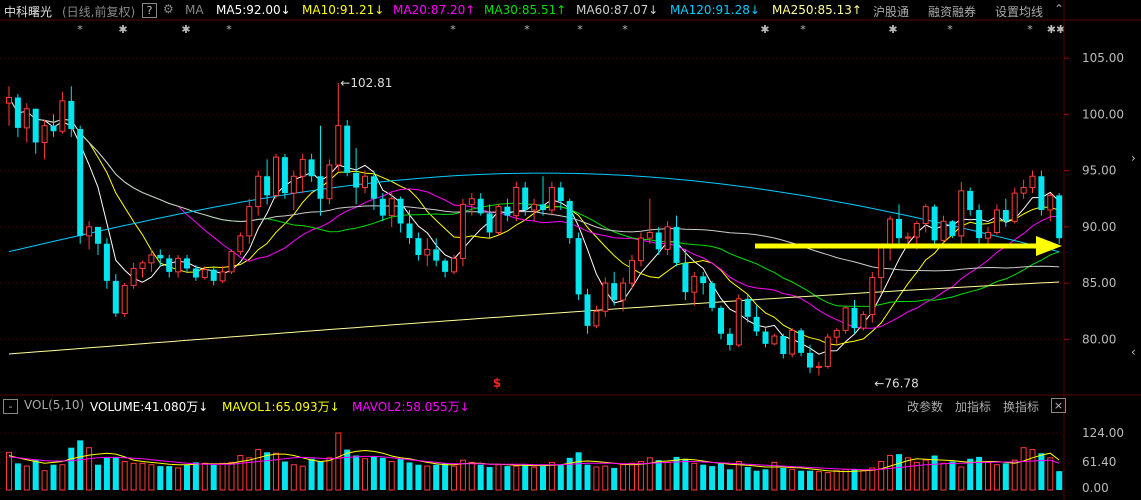 Image resolution: width=1141 pixels, height=500 pixels. I want to click on close-indicator-button: ×, so click(1058, 405).